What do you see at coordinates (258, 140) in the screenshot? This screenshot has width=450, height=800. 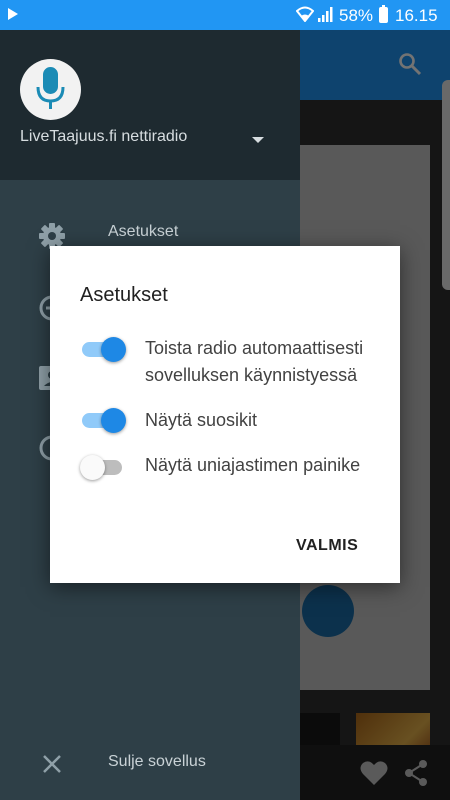 I see `dropdown-arrow-icon` at bounding box center [258, 140].